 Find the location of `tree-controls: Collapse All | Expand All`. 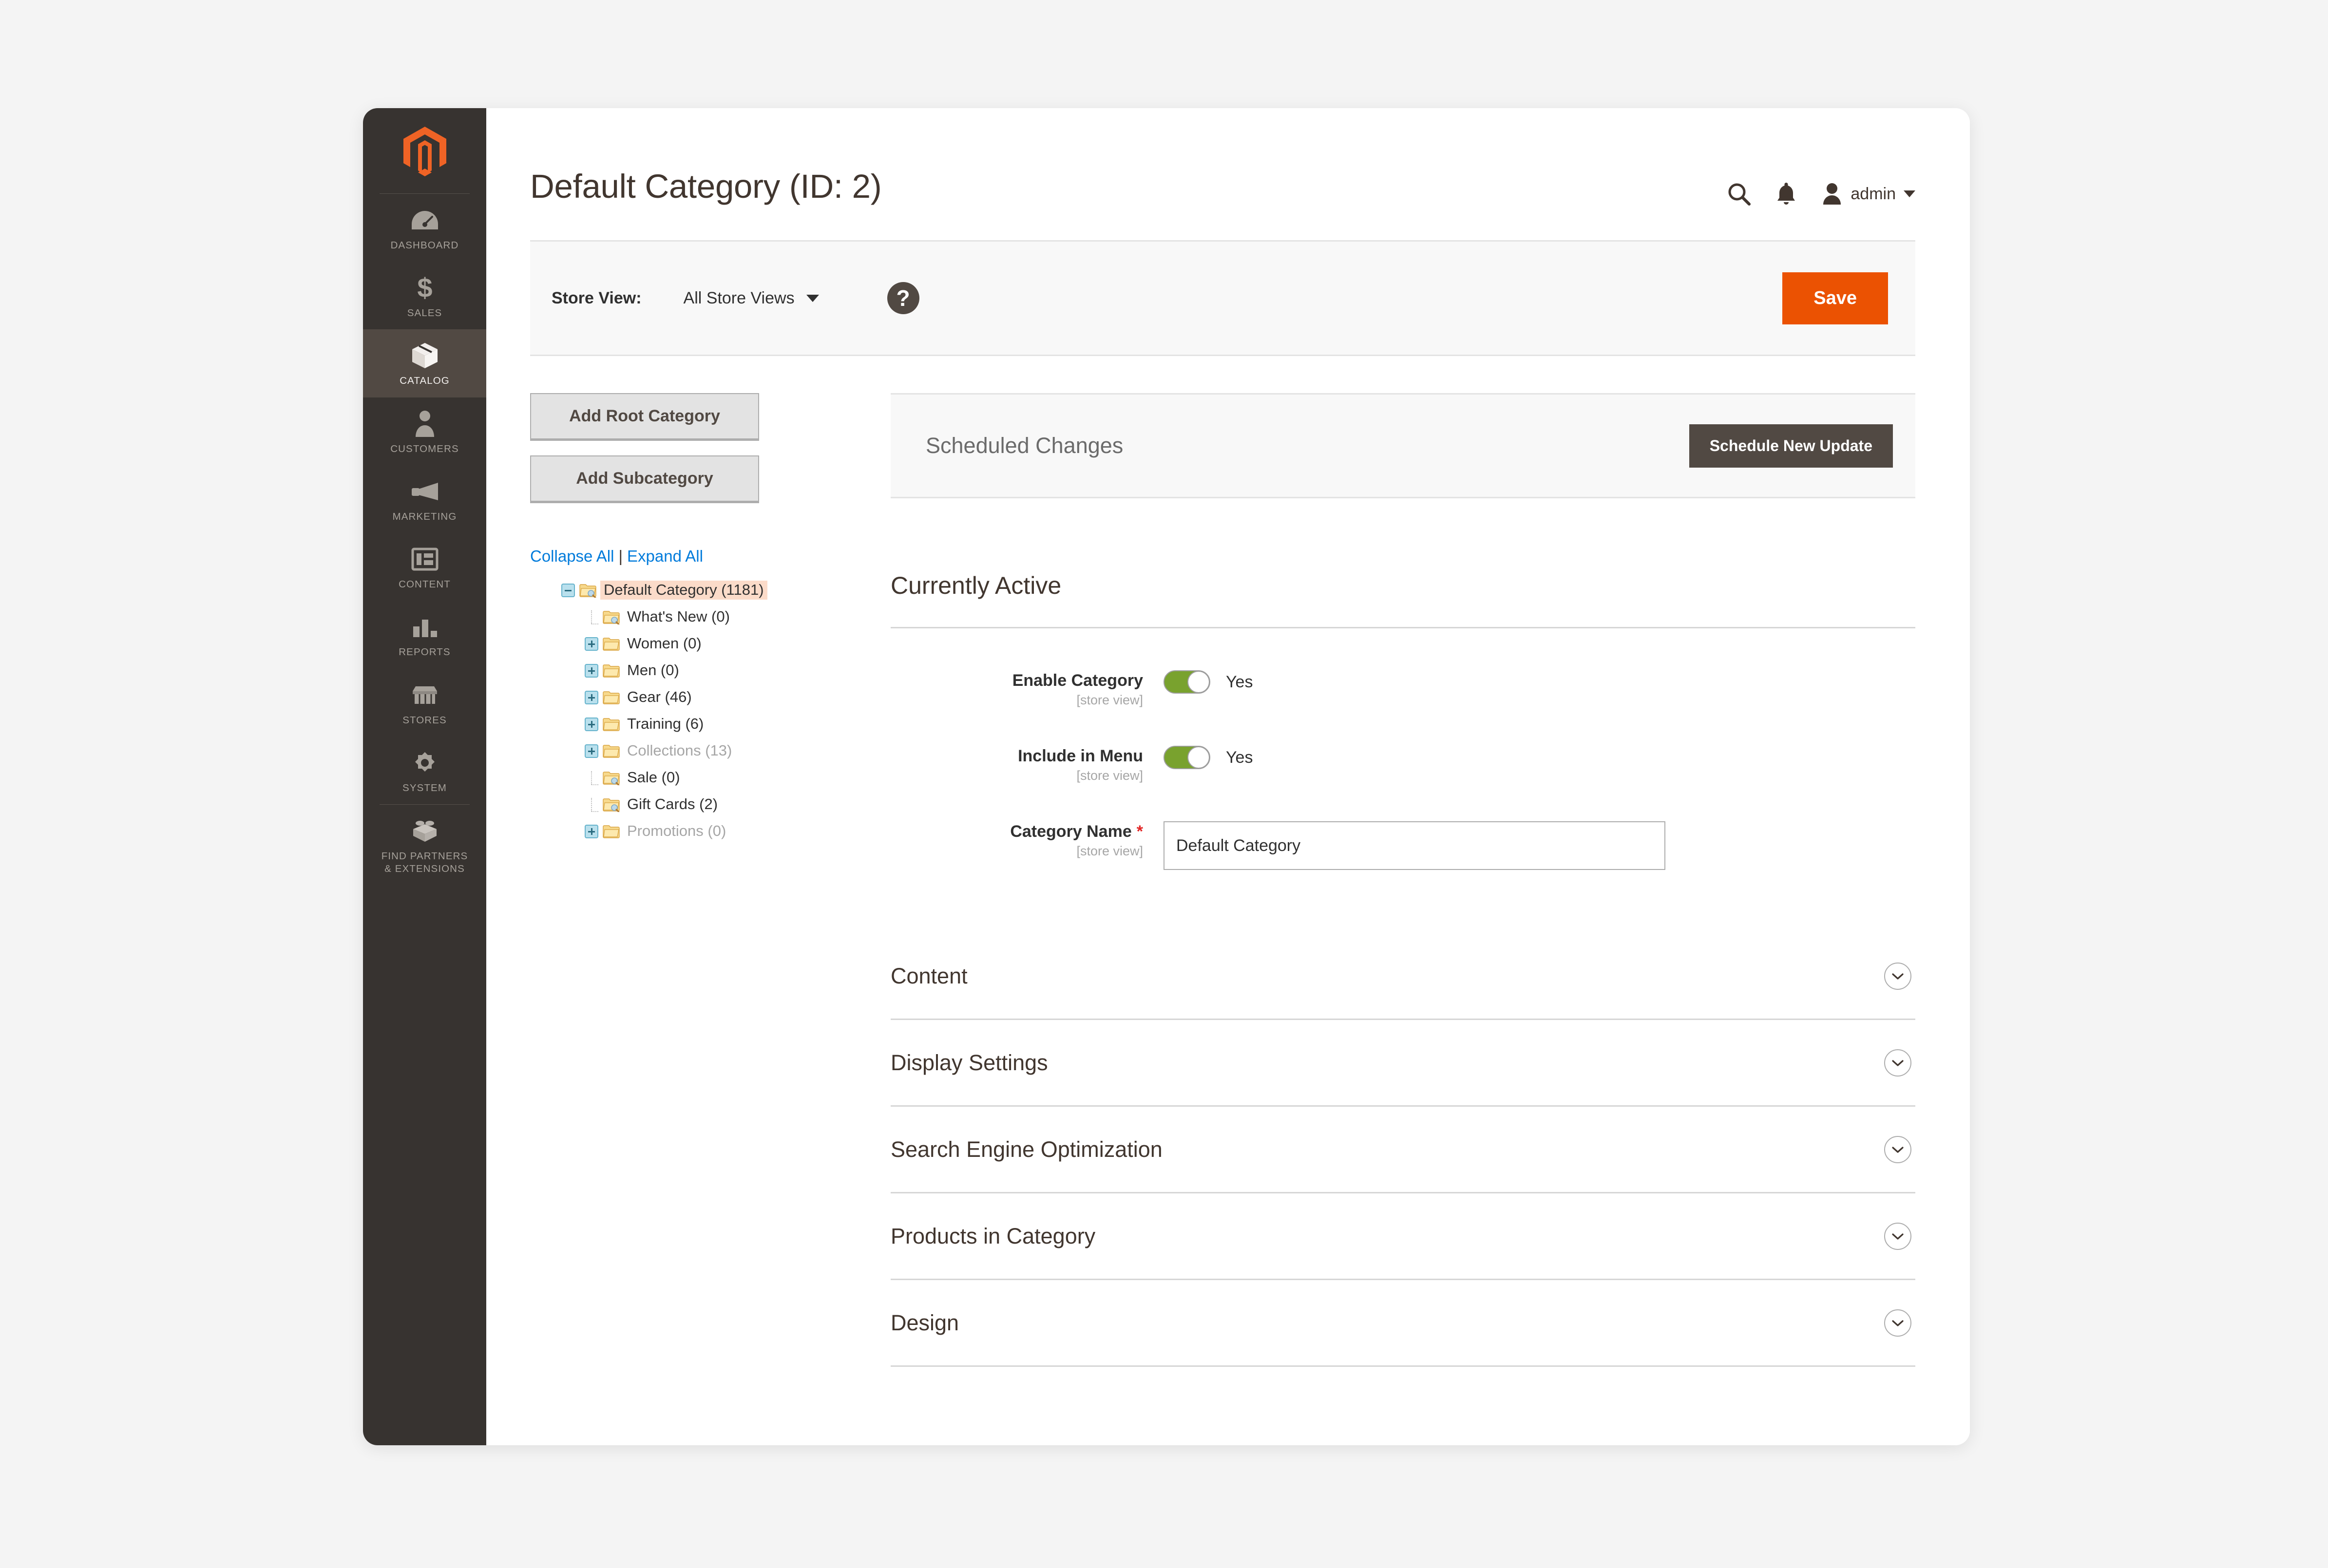

tree-controls: Collapse All | Expand All is located at coordinates (710, 556).